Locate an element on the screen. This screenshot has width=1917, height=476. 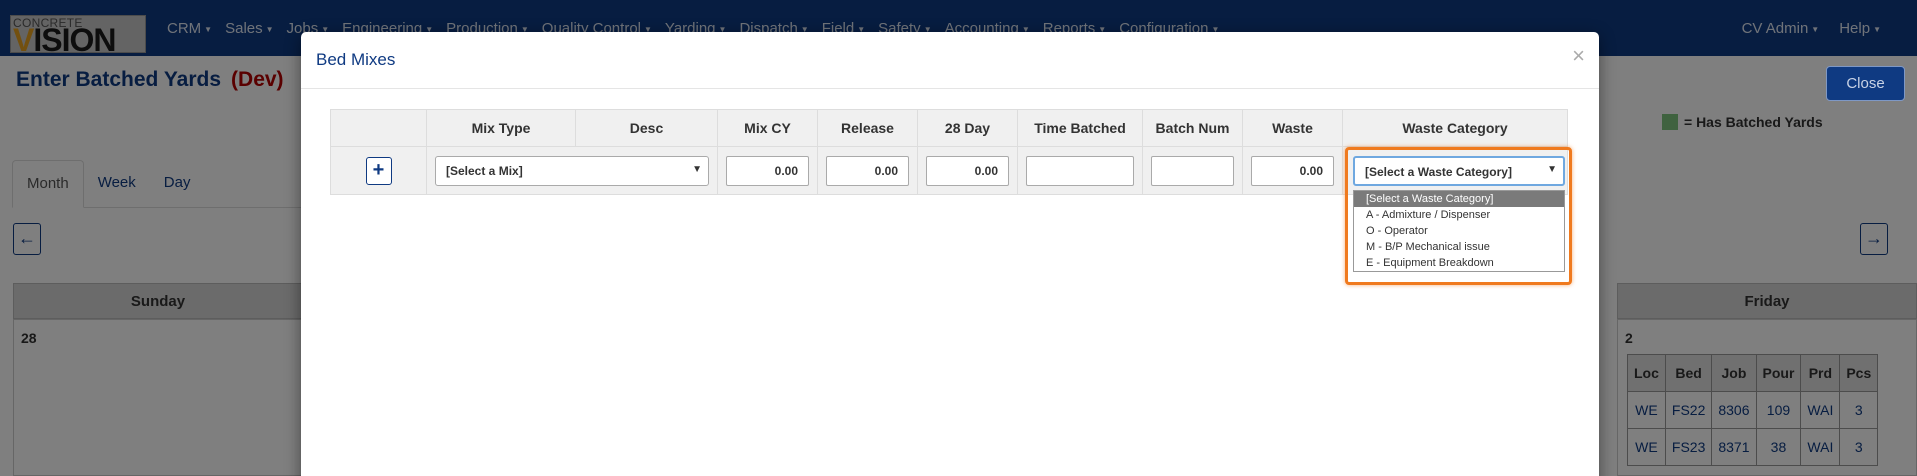
mix-select-cell: [Select a Mix] ▼ is located at coordinates (572, 170).